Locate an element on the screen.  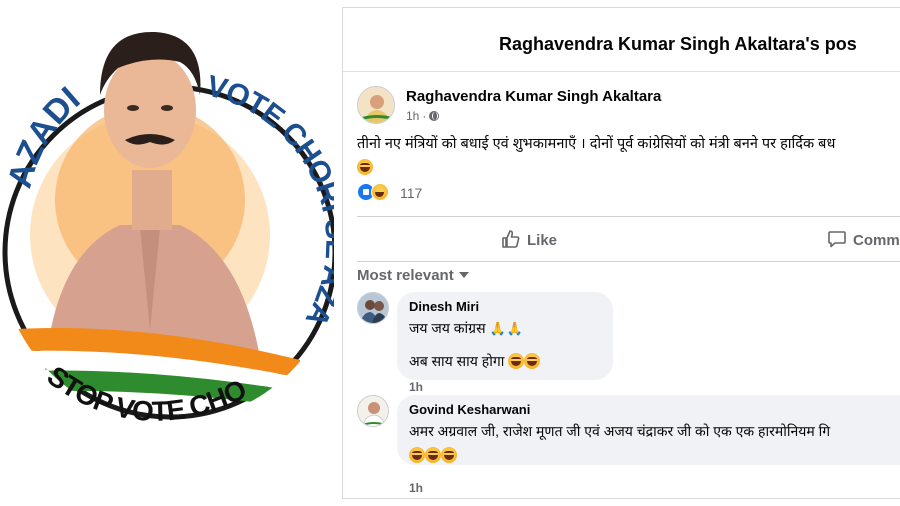
like-button: Like is located at coordinates (529, 239).